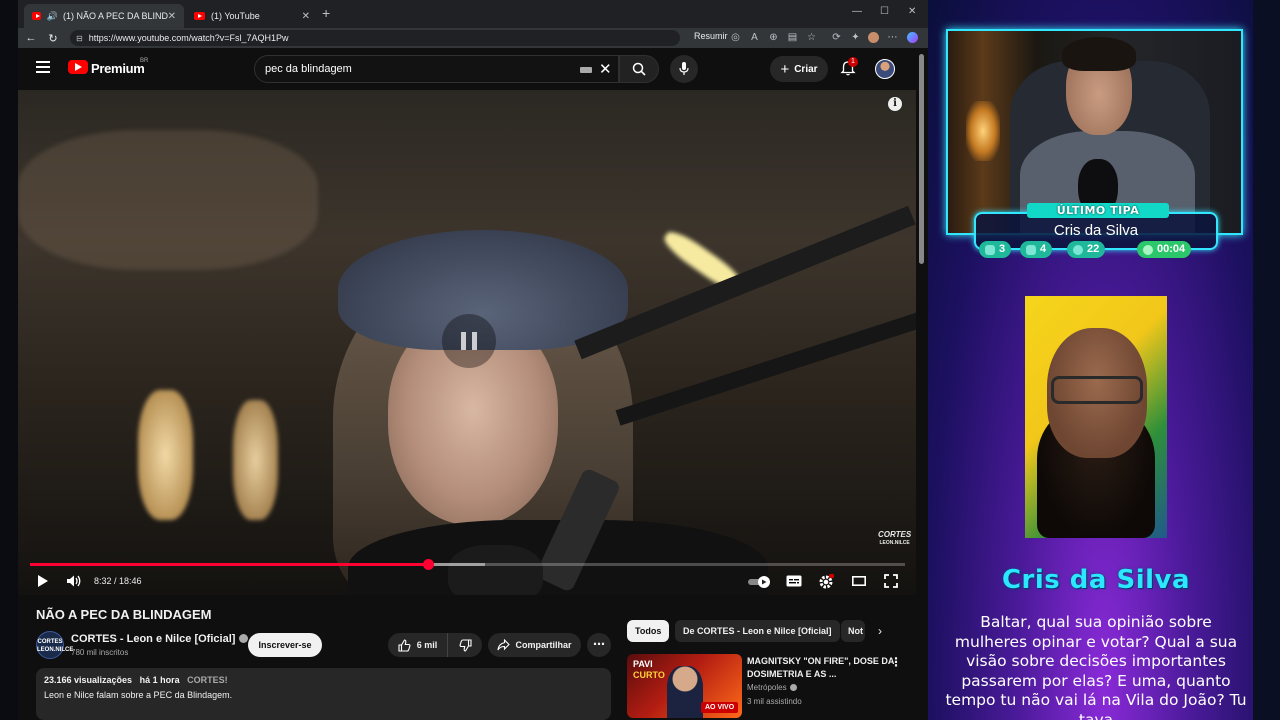  I want to click on youtube-icon, so click(1031, 249).